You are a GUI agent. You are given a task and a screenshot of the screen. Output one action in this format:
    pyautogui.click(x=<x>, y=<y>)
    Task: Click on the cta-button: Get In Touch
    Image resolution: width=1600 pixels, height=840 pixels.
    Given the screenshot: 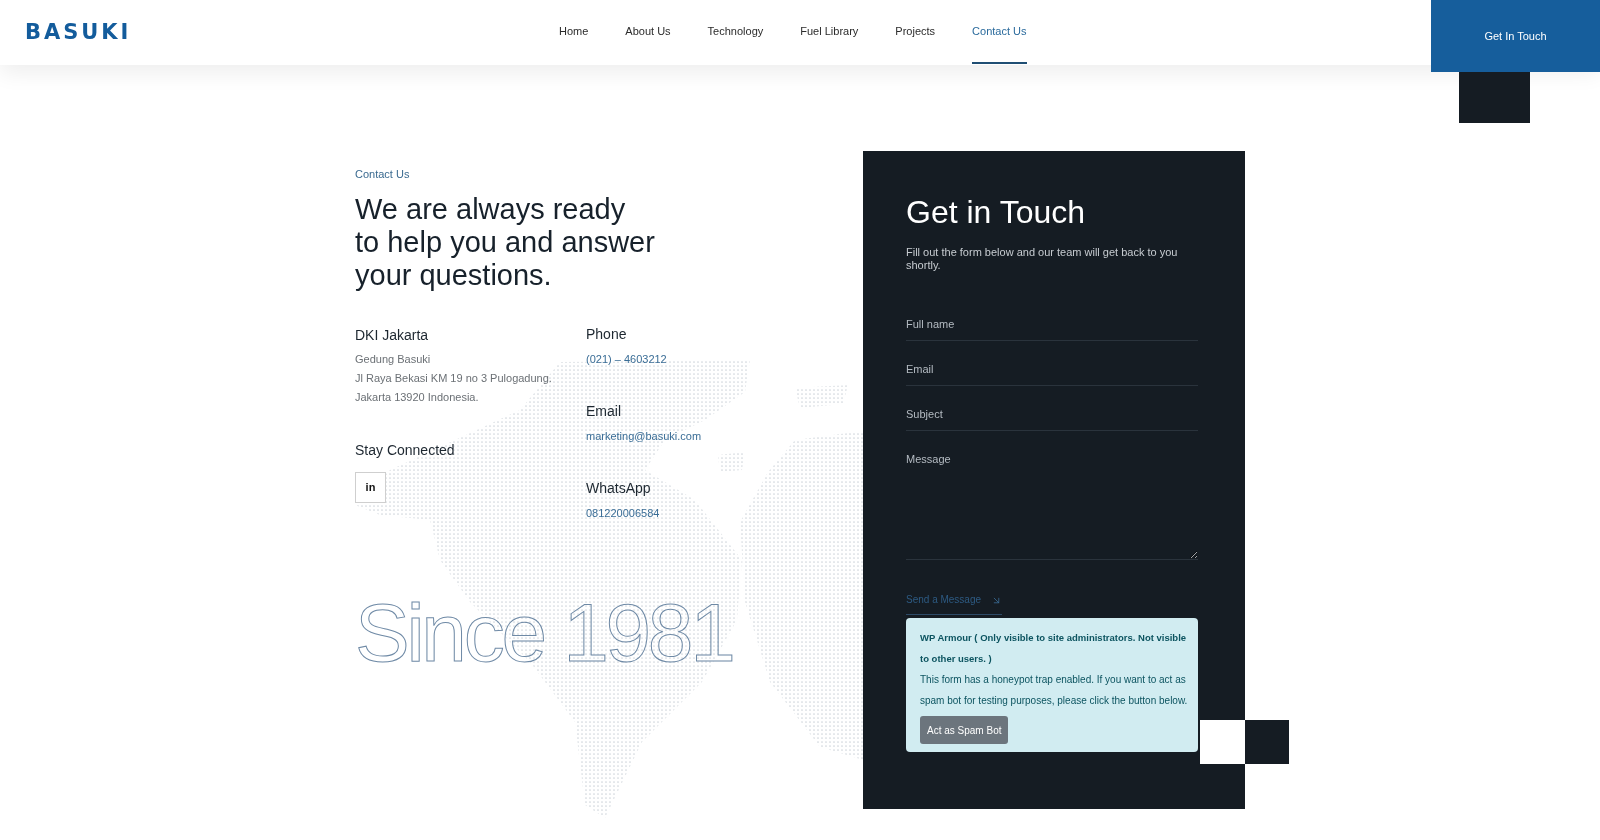 What is the action you would take?
    pyautogui.click(x=1515, y=36)
    